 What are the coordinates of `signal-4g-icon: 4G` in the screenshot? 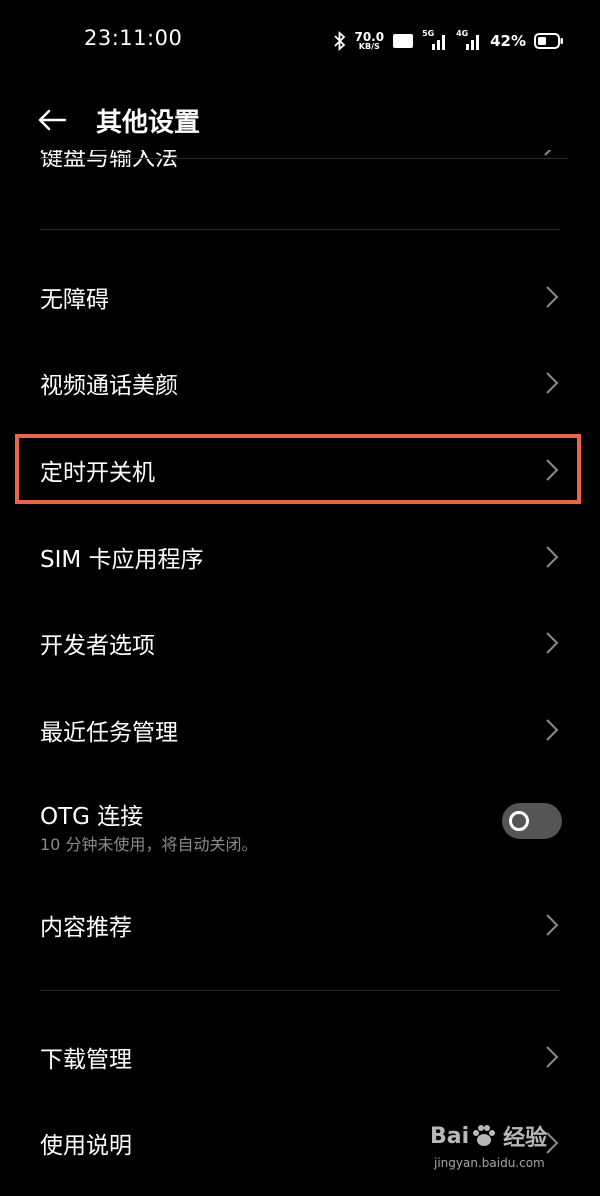 It's located at (469, 40).